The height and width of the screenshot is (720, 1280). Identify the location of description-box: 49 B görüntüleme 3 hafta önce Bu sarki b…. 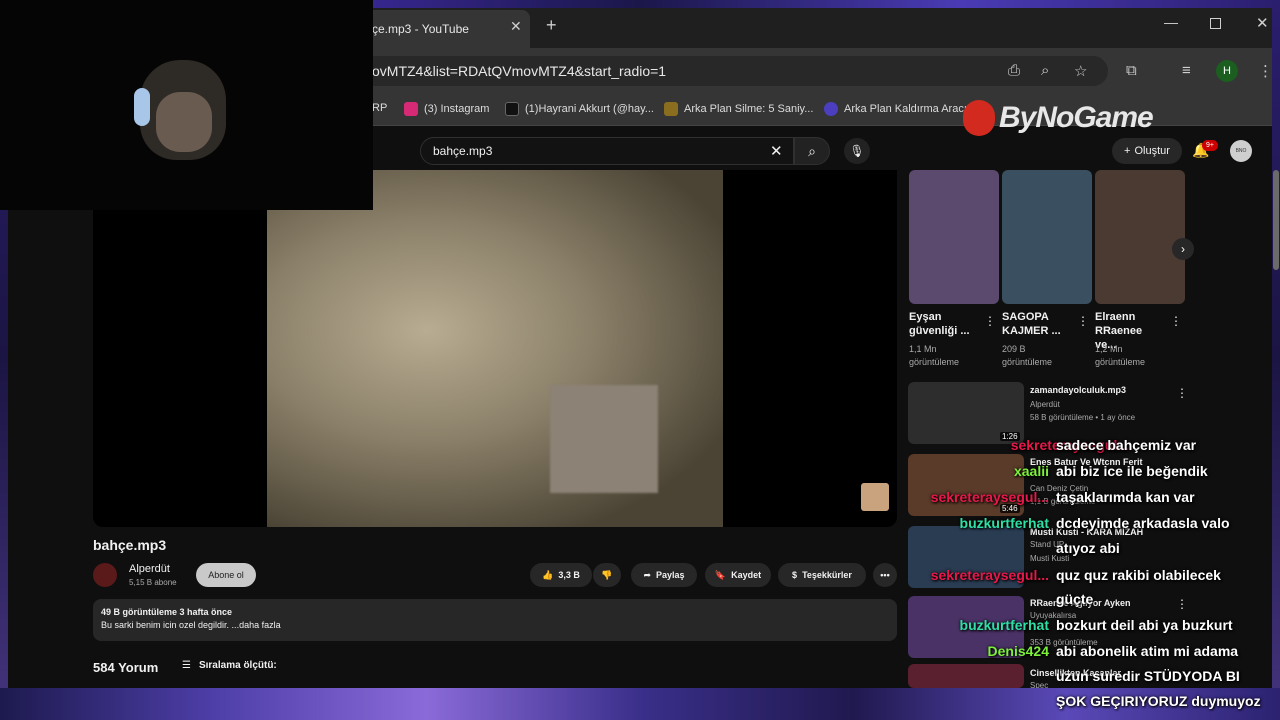
(495, 620).